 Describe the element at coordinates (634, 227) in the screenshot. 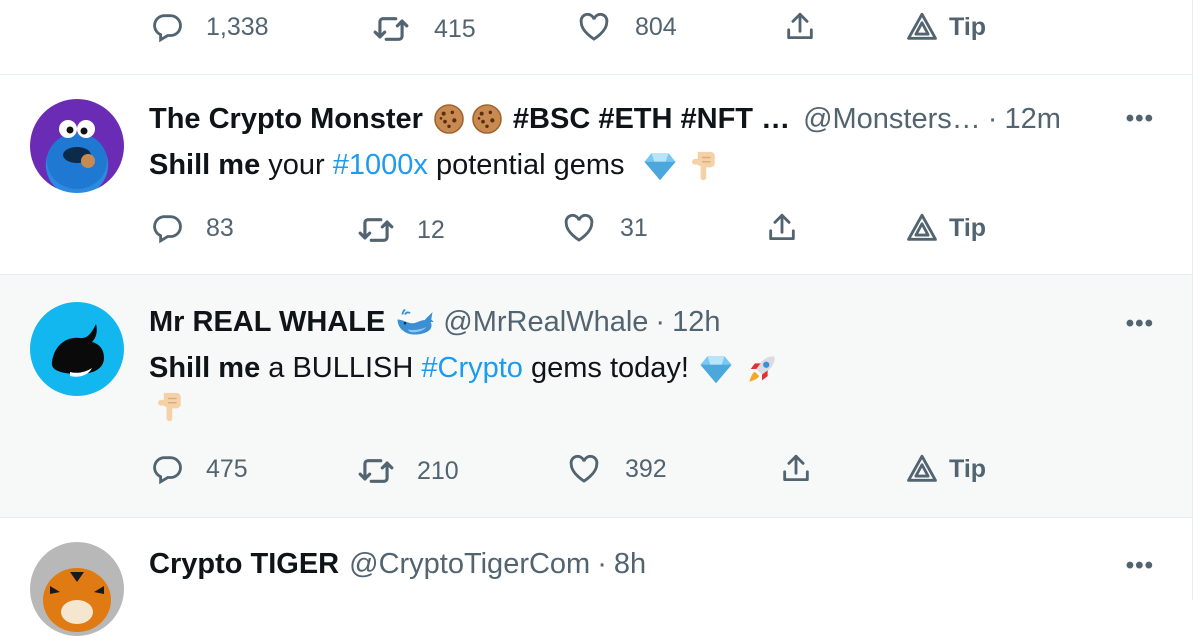

I see `like-count: 31` at that location.